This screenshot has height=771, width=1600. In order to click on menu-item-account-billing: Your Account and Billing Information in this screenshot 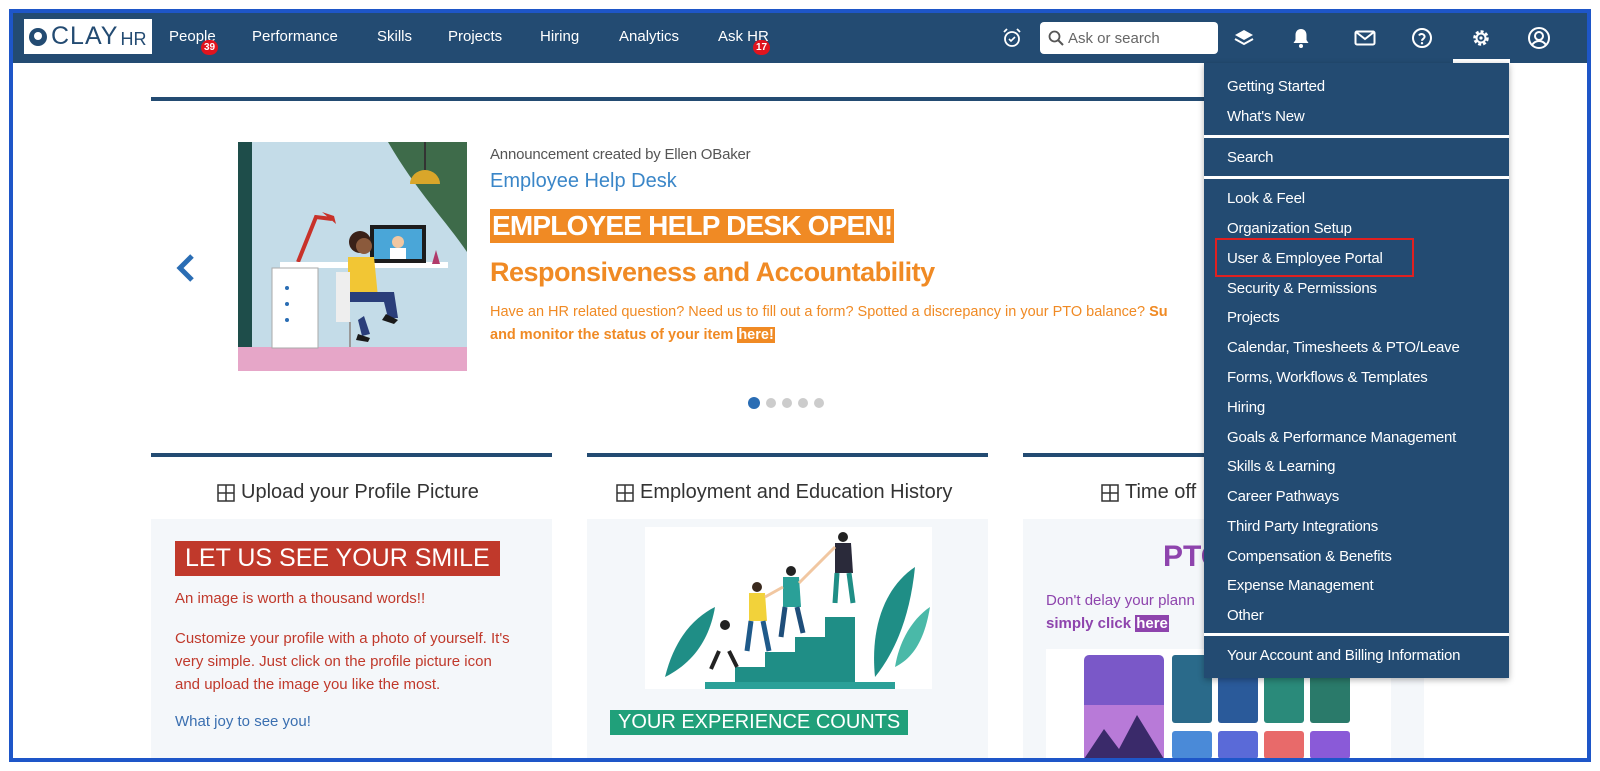, I will do `click(1343, 655)`.